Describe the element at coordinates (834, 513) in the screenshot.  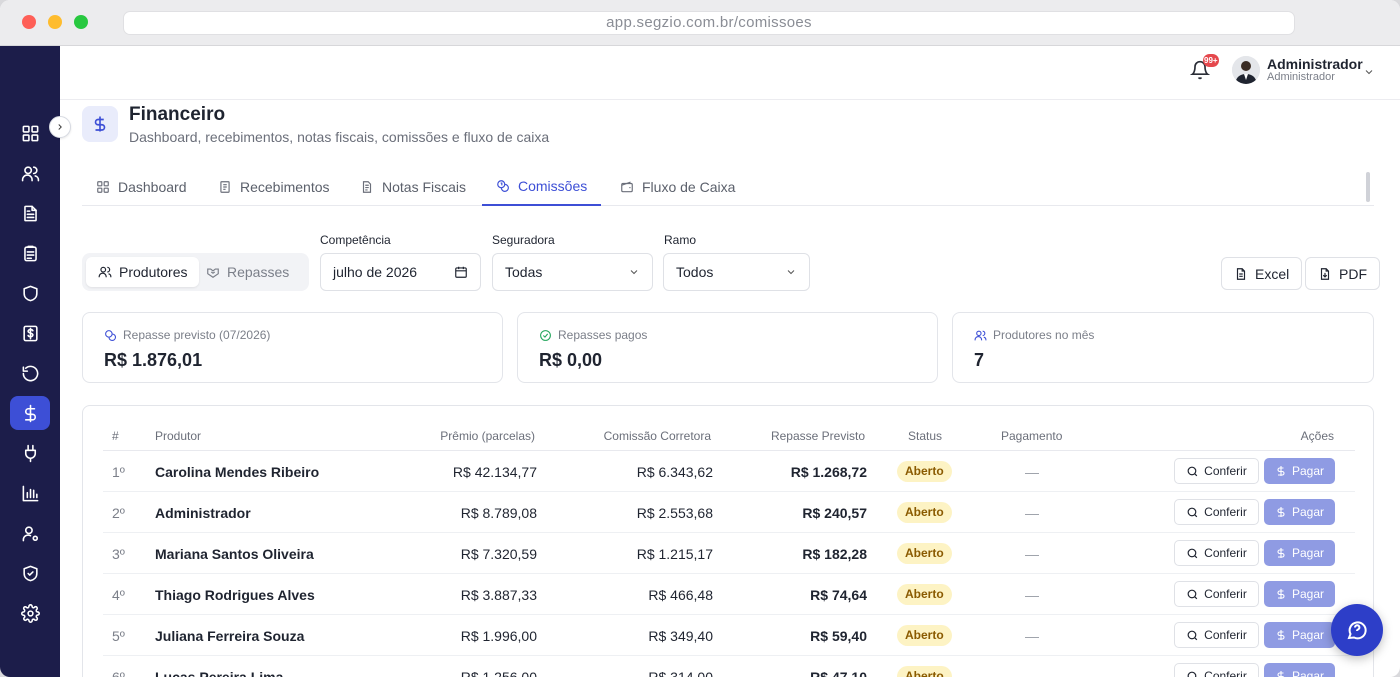
I see `cell-repasse: R$ 240,57` at that location.